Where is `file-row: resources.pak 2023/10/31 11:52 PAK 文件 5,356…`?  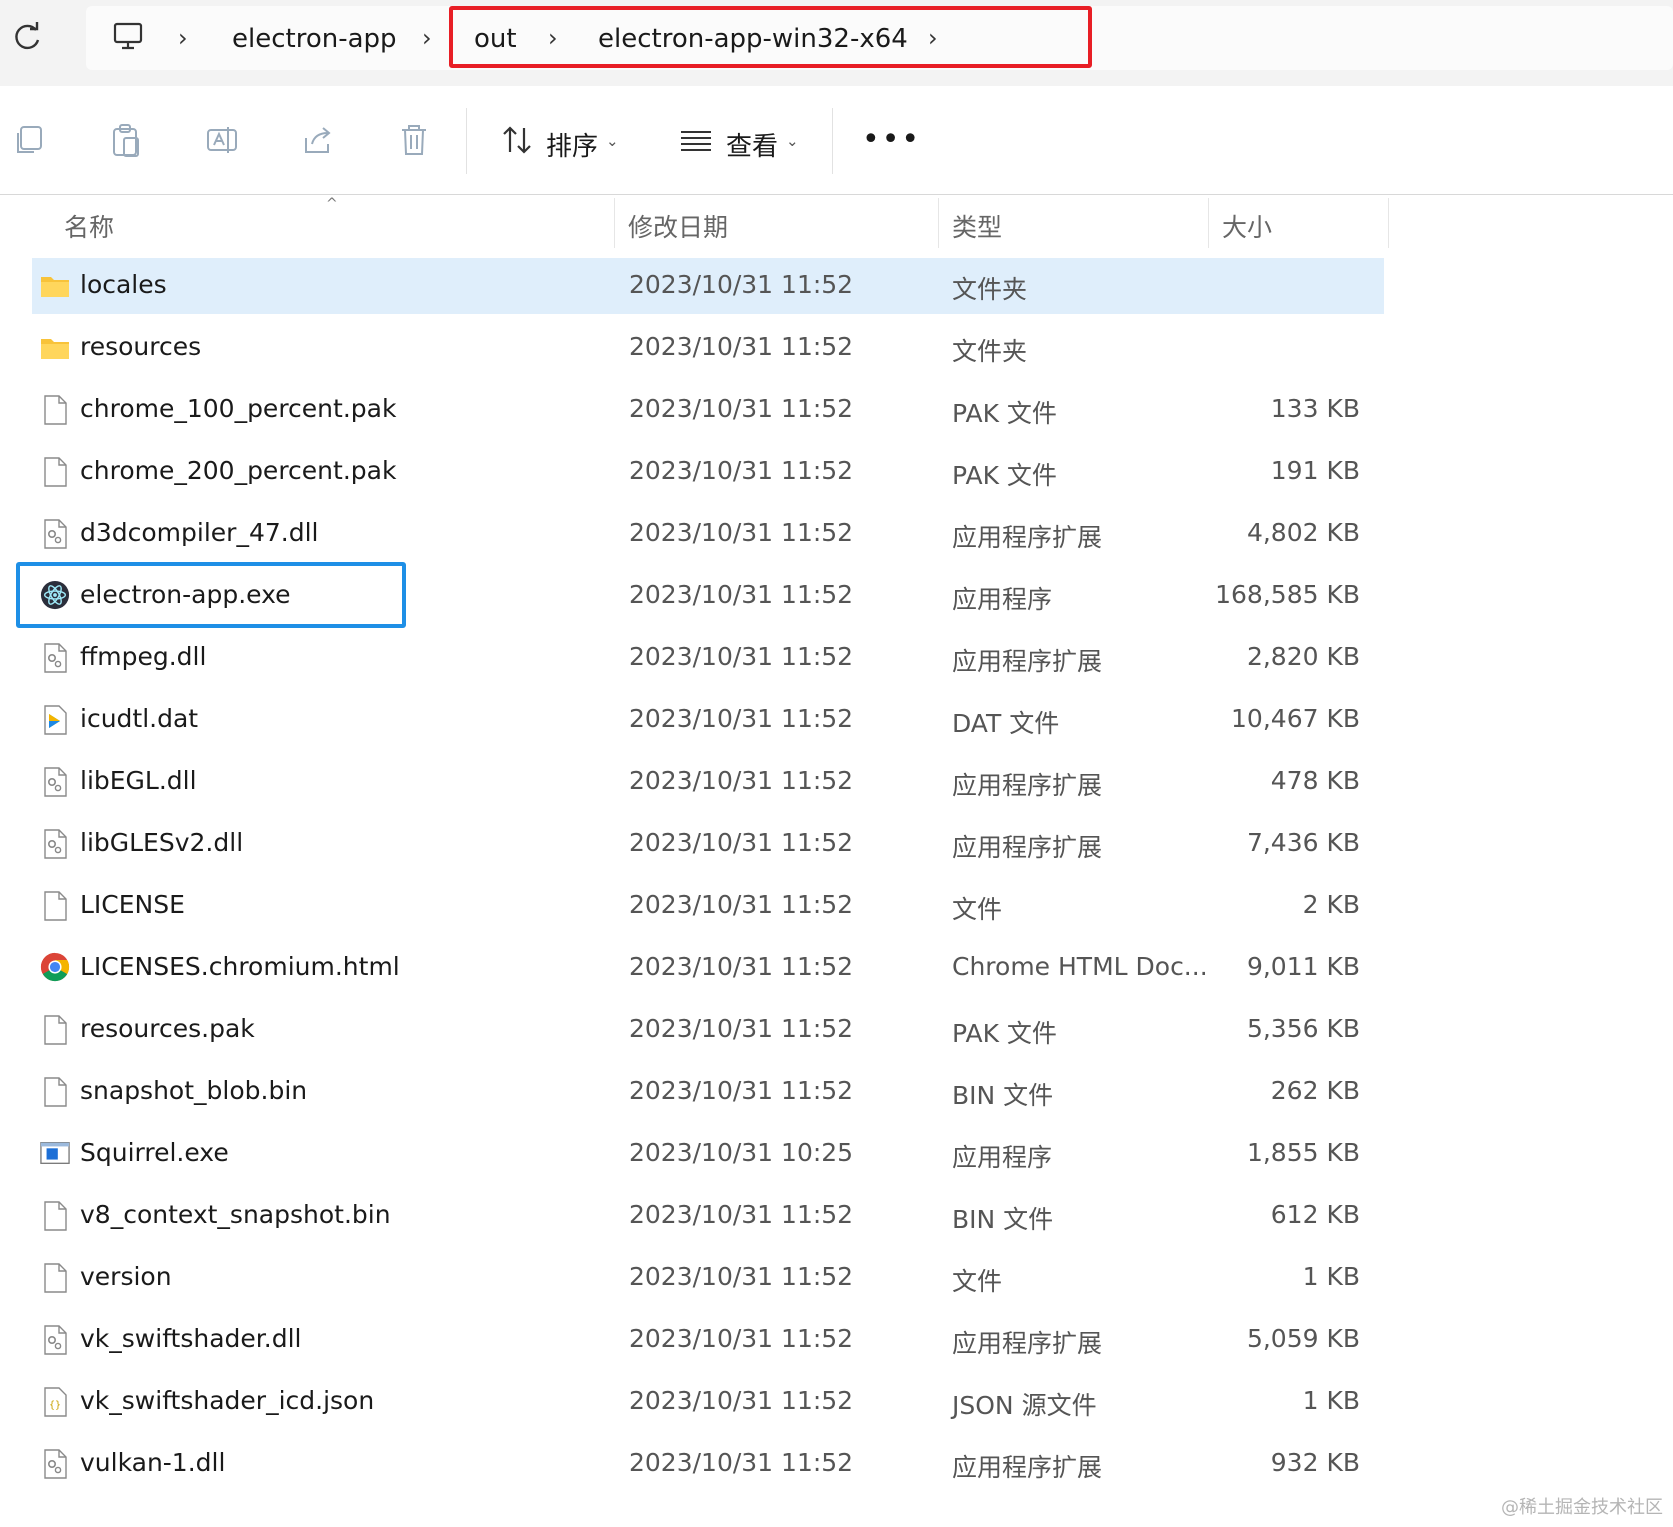
file-row: resources.pak 2023/10/31 11:52 PAK 文件 5,356… is located at coordinates (708, 1030).